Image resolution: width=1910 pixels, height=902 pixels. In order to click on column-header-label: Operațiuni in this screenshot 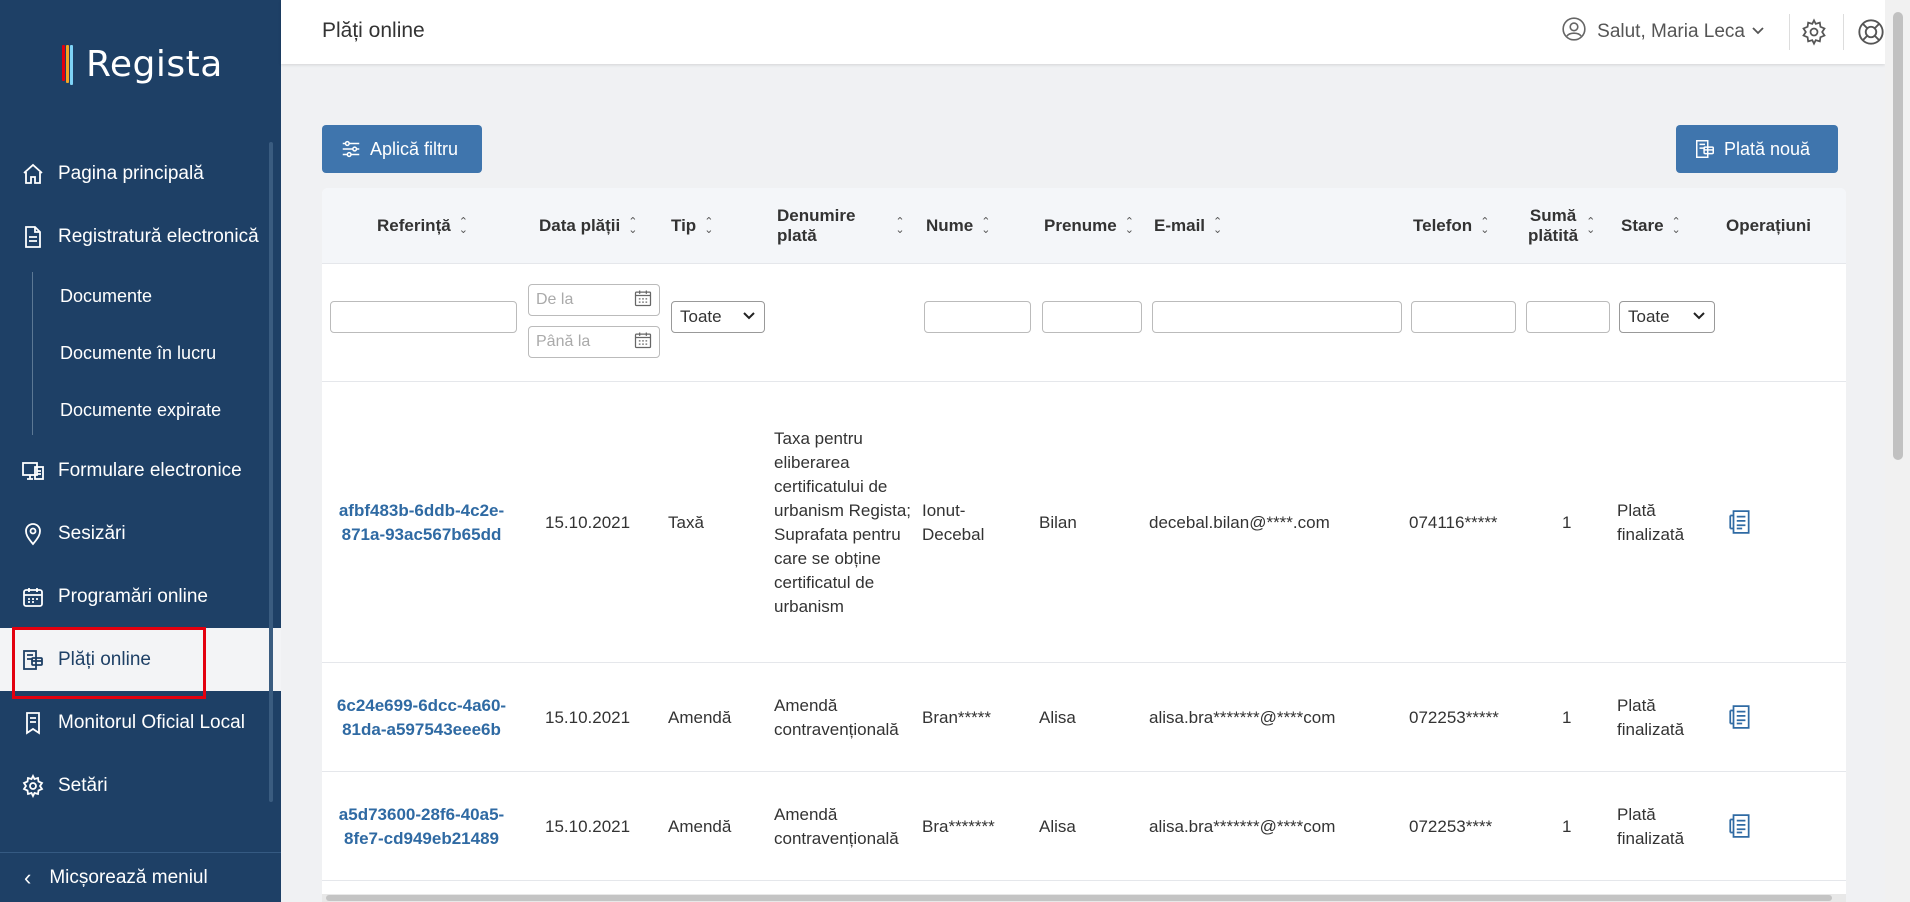, I will do `click(1769, 225)`.